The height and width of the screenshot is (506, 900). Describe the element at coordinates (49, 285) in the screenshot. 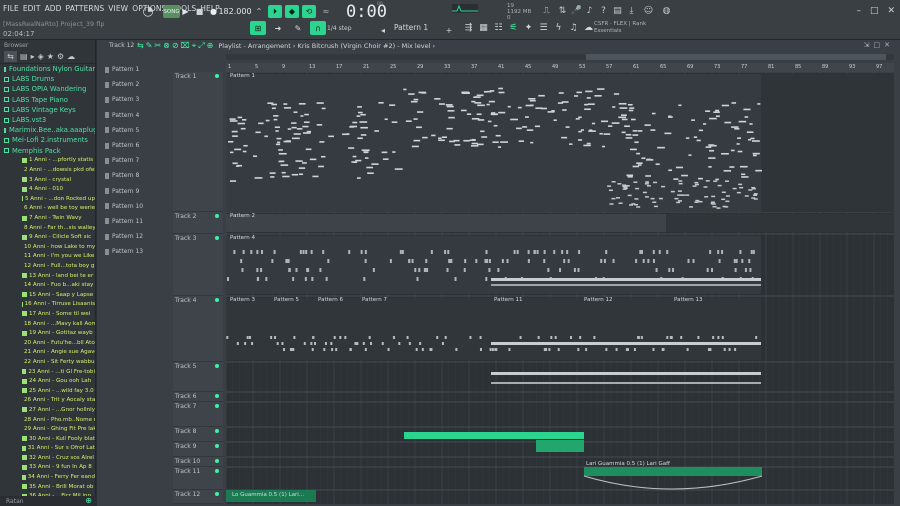

I see `browser-item: 14 Anni - Fuo b...aki stay sh` at that location.